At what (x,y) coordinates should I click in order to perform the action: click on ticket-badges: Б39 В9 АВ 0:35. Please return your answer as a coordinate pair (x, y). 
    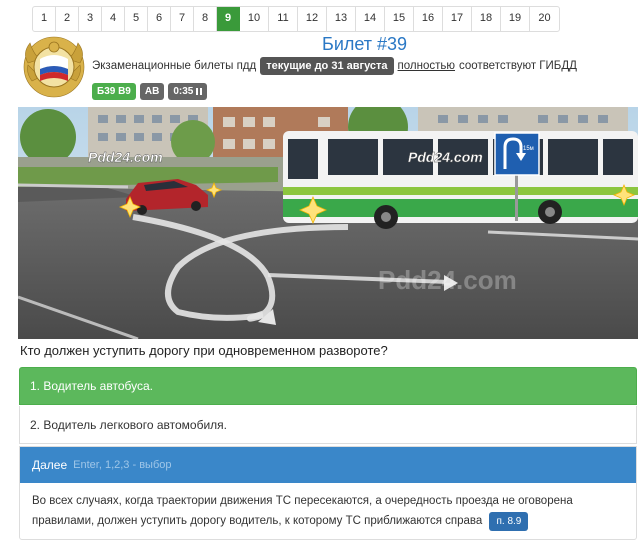
    Looking at the image, I should click on (150, 91).